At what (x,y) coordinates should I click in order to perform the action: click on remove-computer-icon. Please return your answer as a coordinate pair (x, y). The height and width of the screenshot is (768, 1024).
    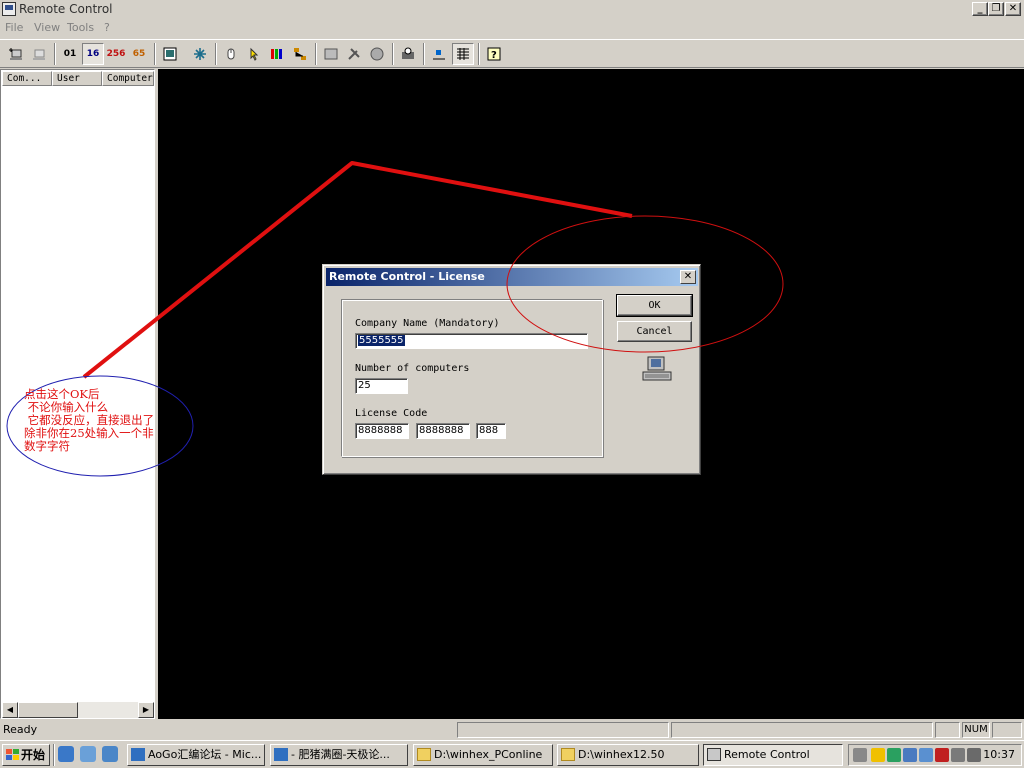
    Looking at the image, I should click on (39, 54).